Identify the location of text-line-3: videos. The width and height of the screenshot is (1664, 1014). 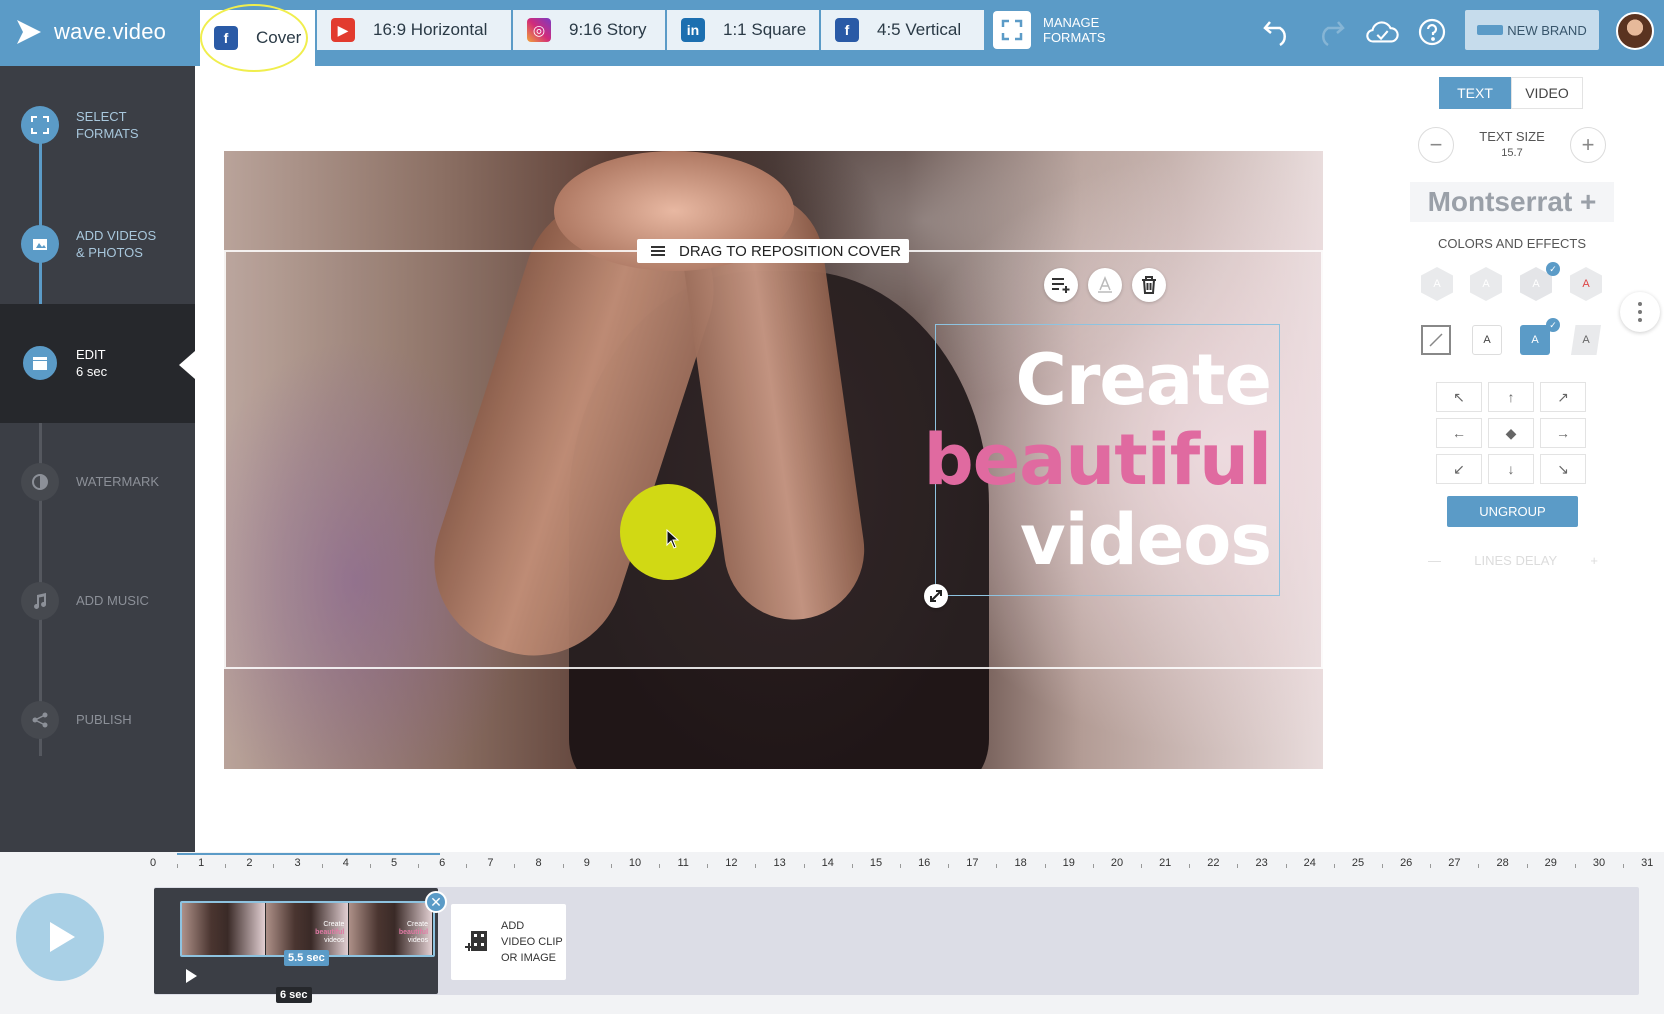
(1146, 540).